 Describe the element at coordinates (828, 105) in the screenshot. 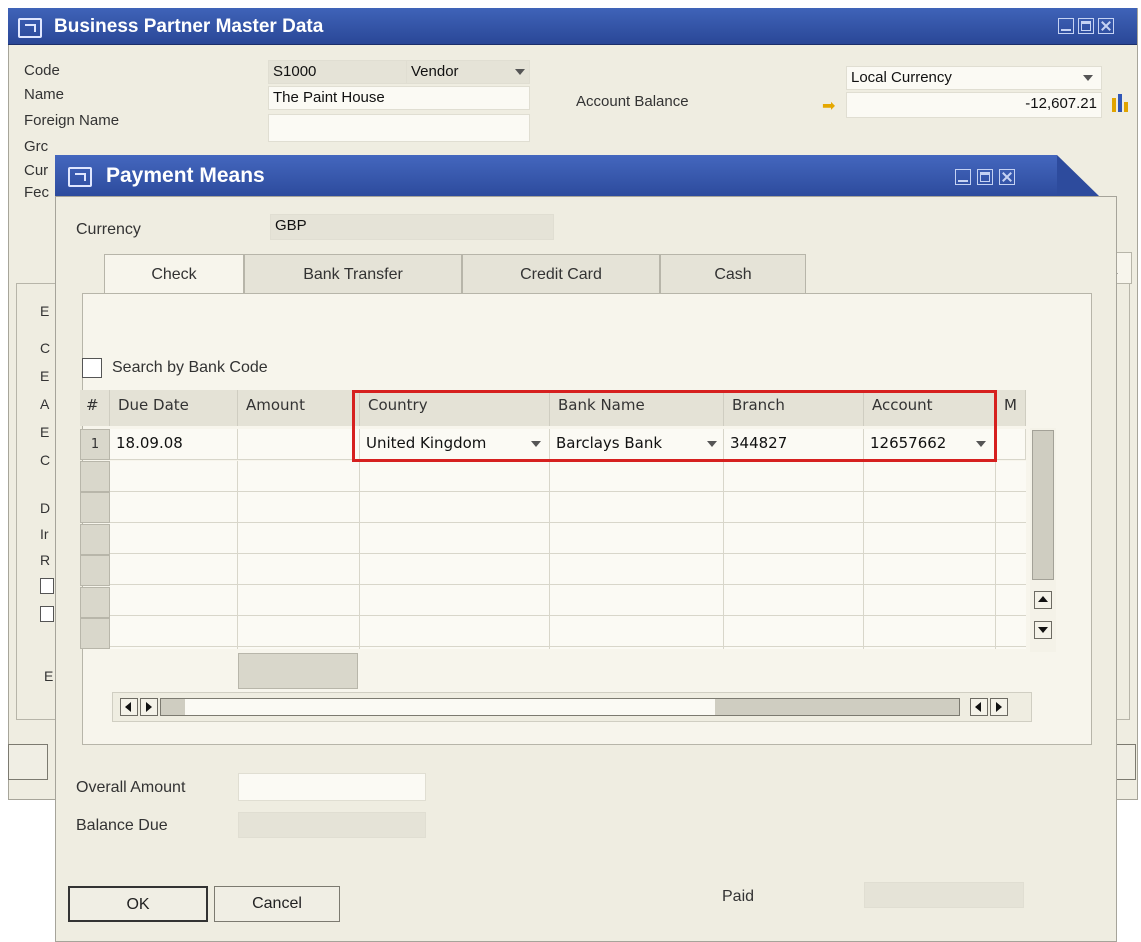

I see `link-arrow-icon: ➡` at that location.